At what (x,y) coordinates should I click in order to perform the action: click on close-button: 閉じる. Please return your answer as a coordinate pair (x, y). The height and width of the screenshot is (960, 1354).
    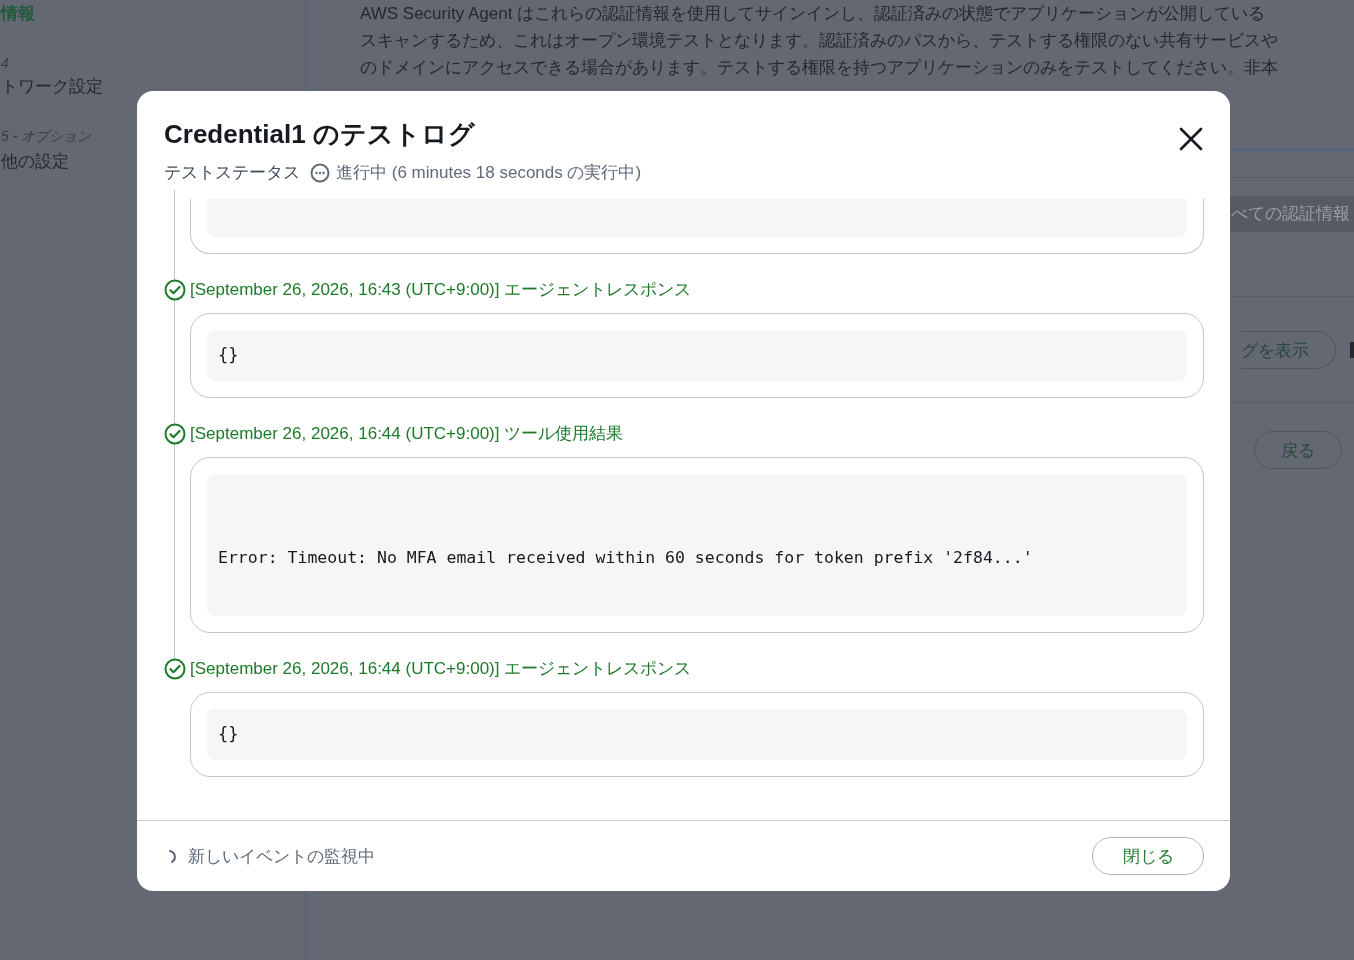
    Looking at the image, I should click on (1148, 856).